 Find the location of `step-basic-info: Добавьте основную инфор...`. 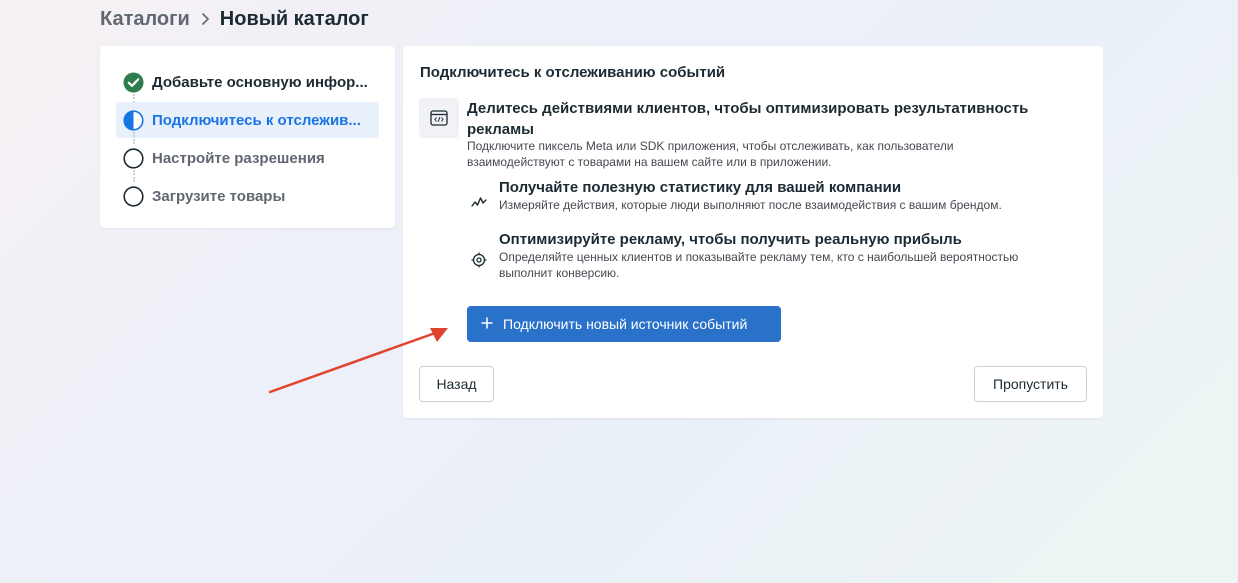

step-basic-info: Добавьте основную инфор... is located at coordinates (247, 85).